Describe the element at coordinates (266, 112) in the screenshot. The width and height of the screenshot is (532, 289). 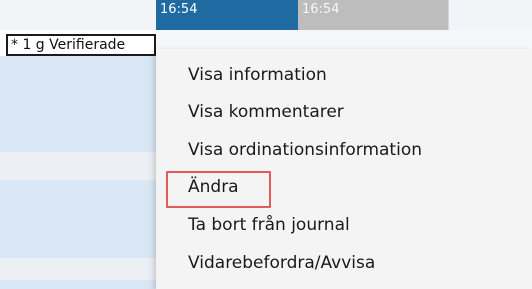
I see `menu-item-visa-kommentarer: Visa kommentarer` at that location.